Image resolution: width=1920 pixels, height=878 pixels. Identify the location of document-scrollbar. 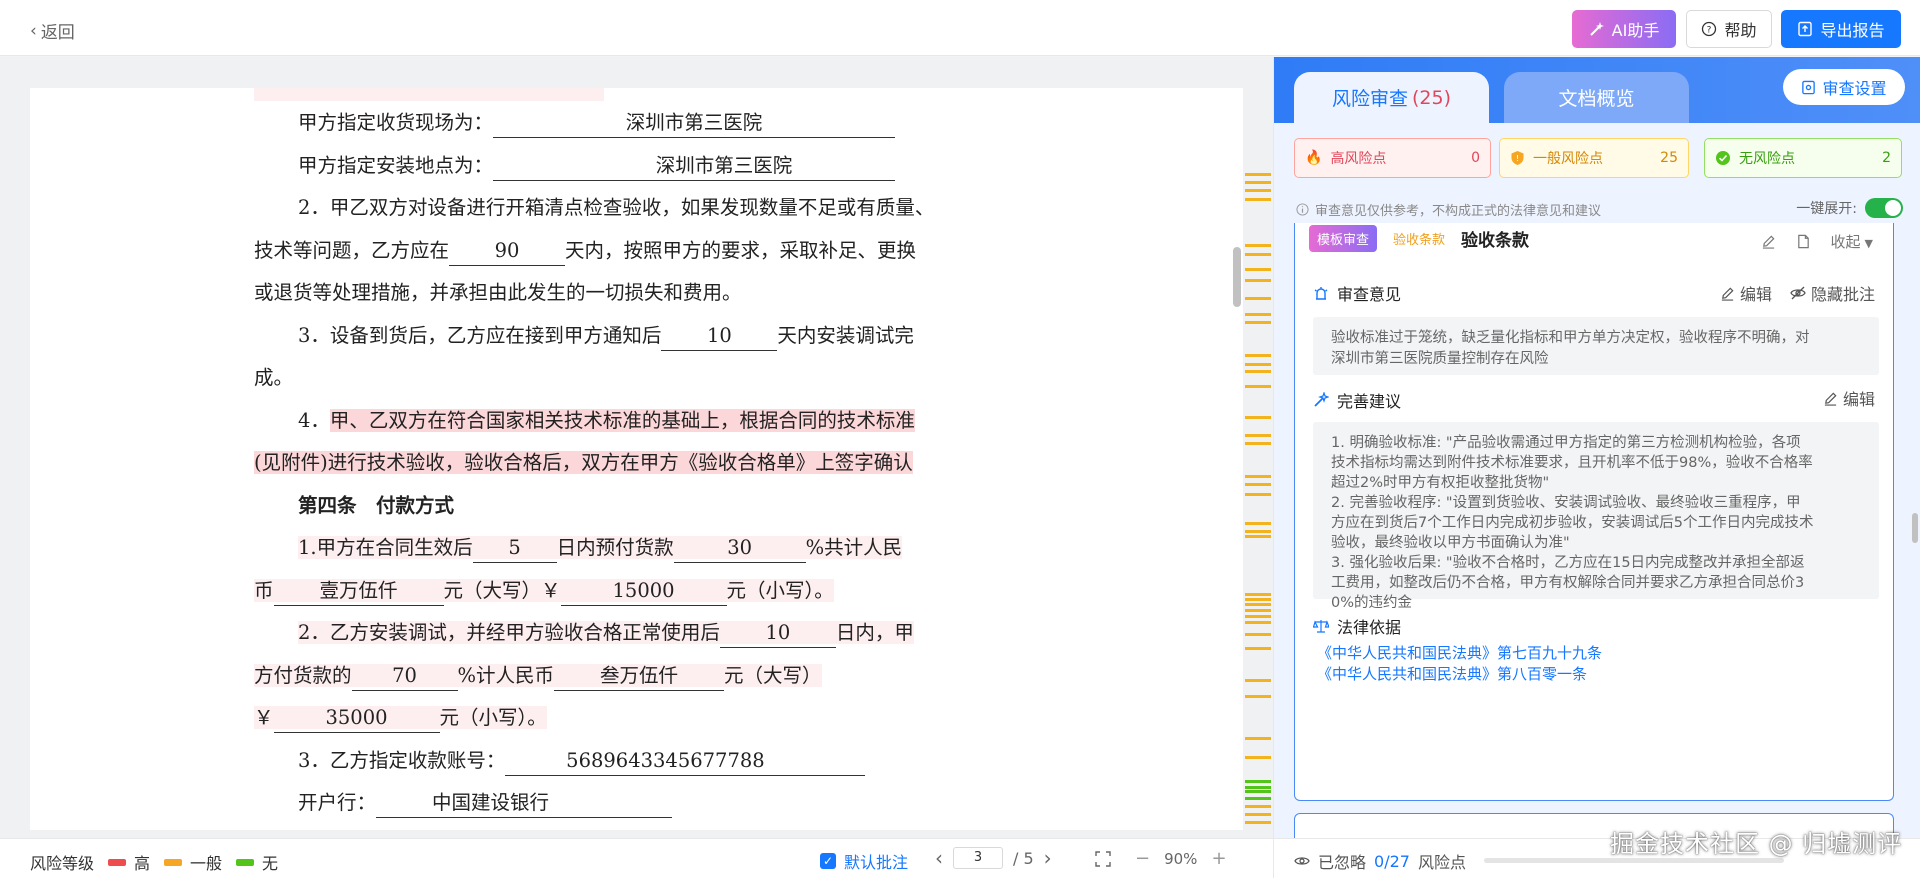
(1237, 277).